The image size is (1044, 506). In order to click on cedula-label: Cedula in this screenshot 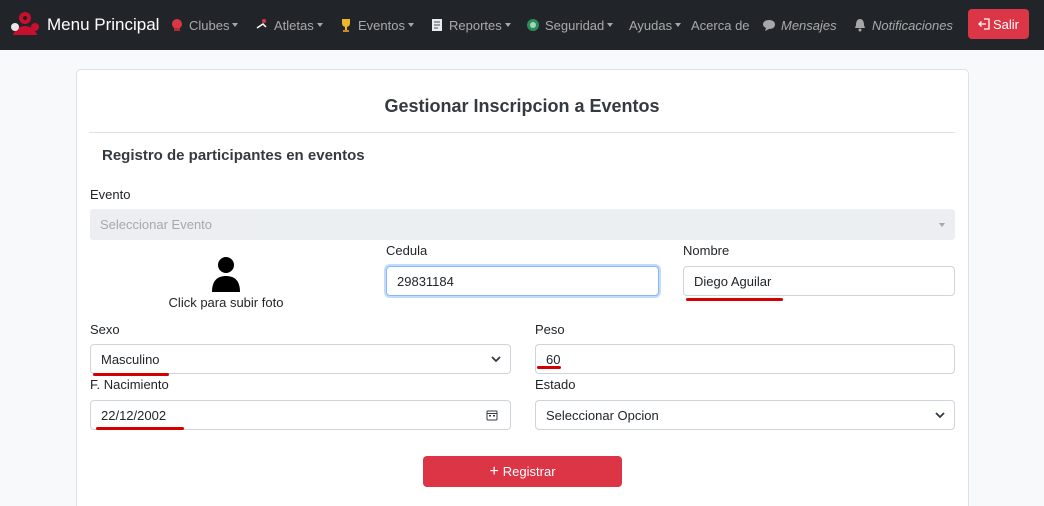, I will do `click(407, 250)`.